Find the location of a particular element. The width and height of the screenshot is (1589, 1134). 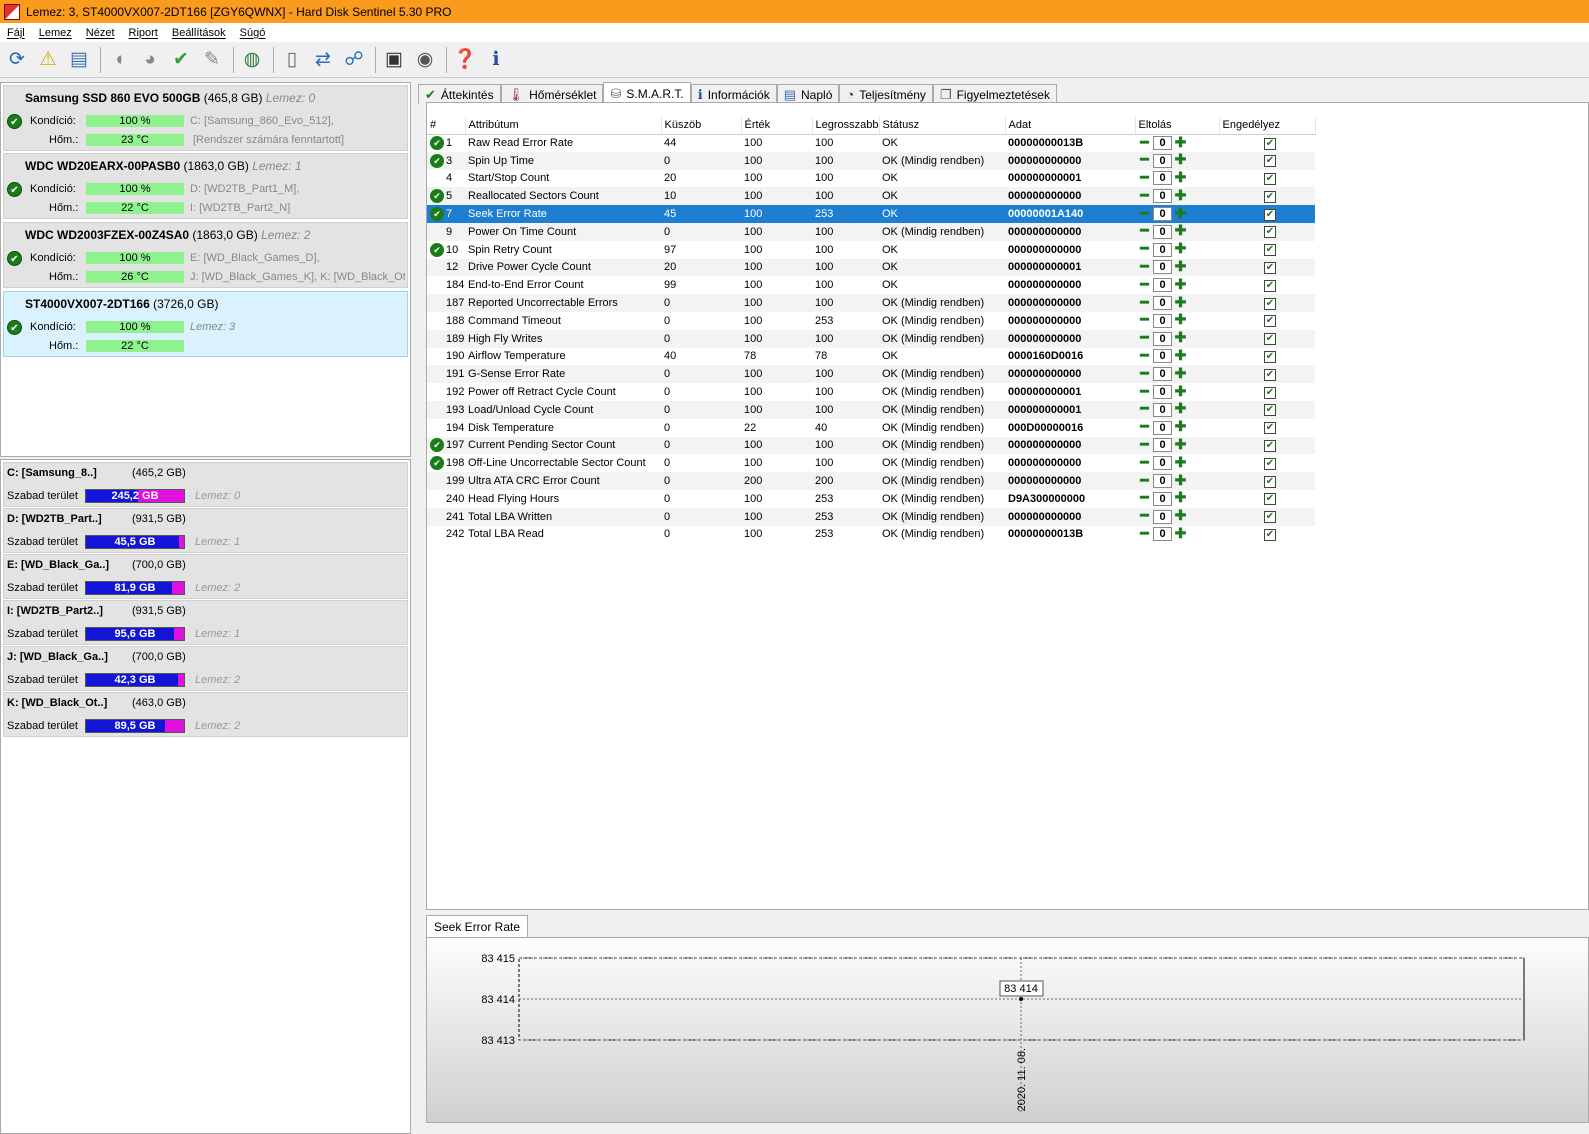

menu-lemez: Lemez is located at coordinates (55, 33).